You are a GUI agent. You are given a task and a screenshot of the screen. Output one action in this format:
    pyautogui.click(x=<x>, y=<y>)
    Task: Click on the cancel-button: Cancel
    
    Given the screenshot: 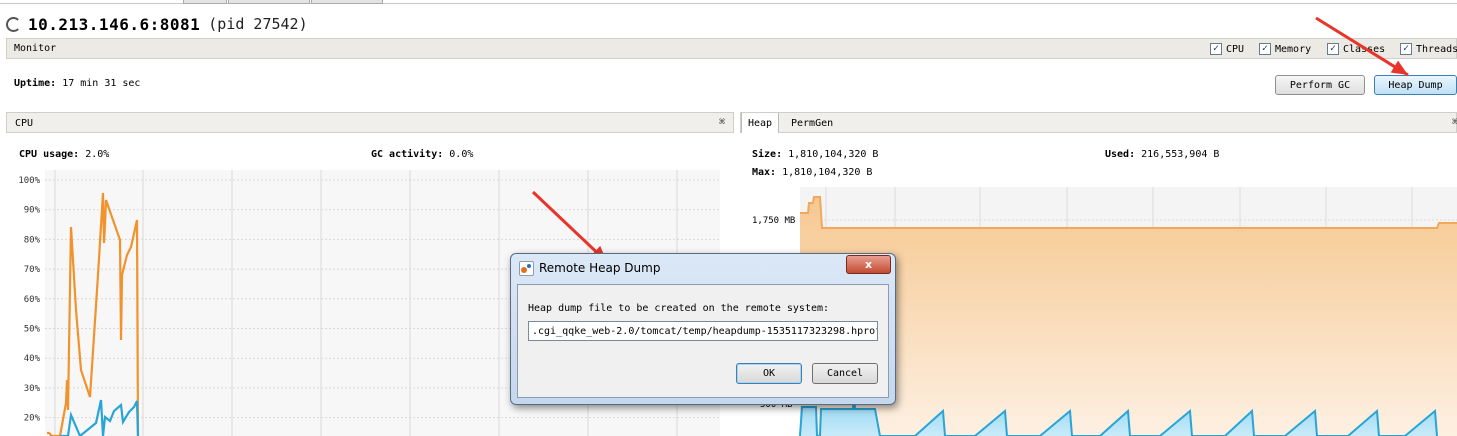 What is the action you would take?
    pyautogui.click(x=845, y=373)
    